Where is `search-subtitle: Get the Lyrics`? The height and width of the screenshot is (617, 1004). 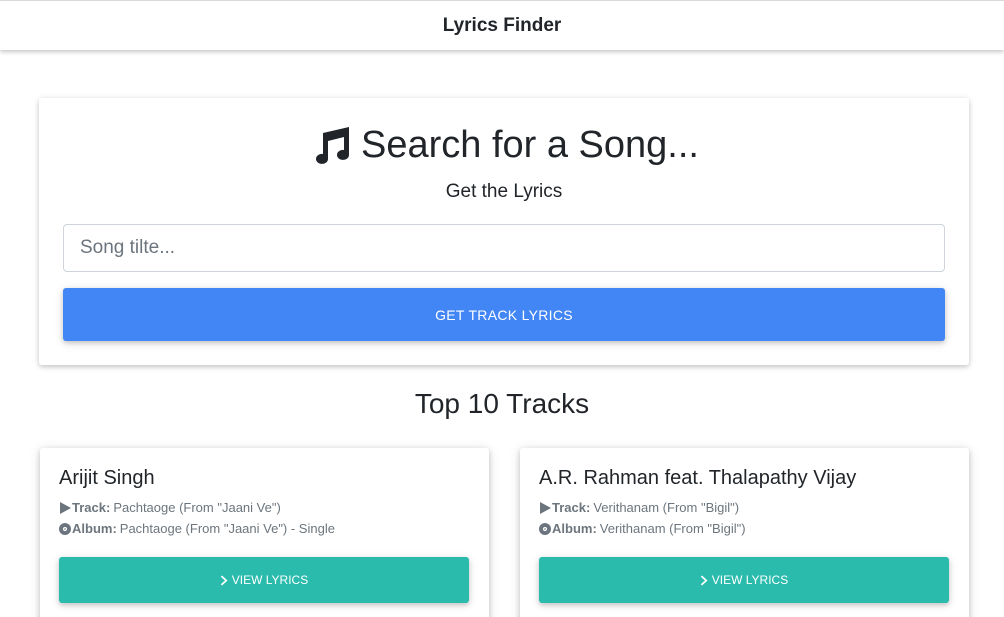
search-subtitle: Get the Lyrics is located at coordinates (504, 191).